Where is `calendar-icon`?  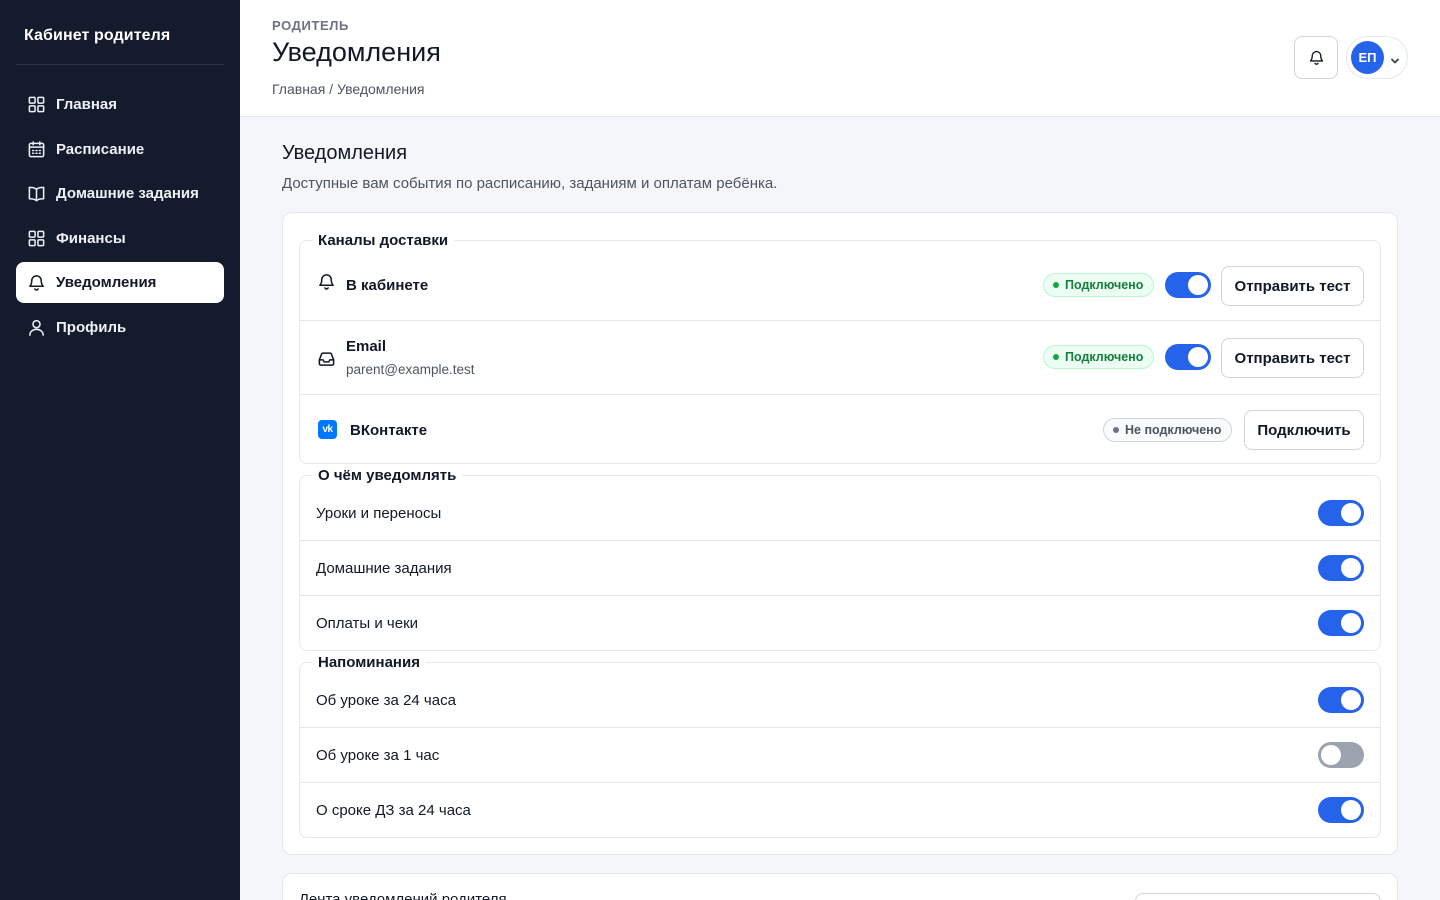
calendar-icon is located at coordinates (36, 149).